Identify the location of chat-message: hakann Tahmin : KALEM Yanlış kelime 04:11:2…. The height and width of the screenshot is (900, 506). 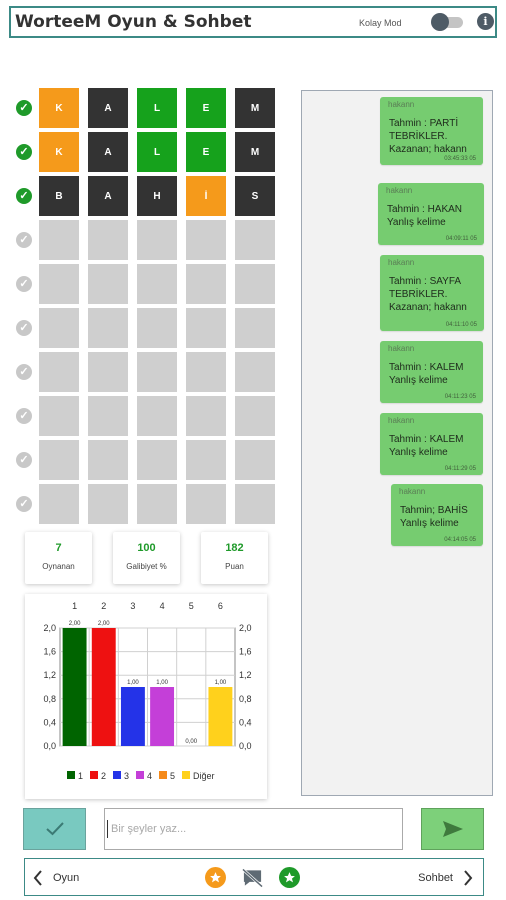
(431, 372).